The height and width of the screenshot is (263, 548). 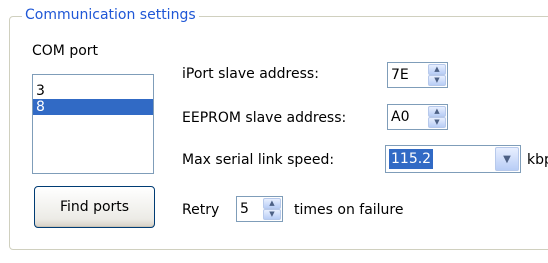 What do you see at coordinates (453, 159) in the screenshot?
I see `max-serial-link-speed-combo: 115.2 ▼` at bounding box center [453, 159].